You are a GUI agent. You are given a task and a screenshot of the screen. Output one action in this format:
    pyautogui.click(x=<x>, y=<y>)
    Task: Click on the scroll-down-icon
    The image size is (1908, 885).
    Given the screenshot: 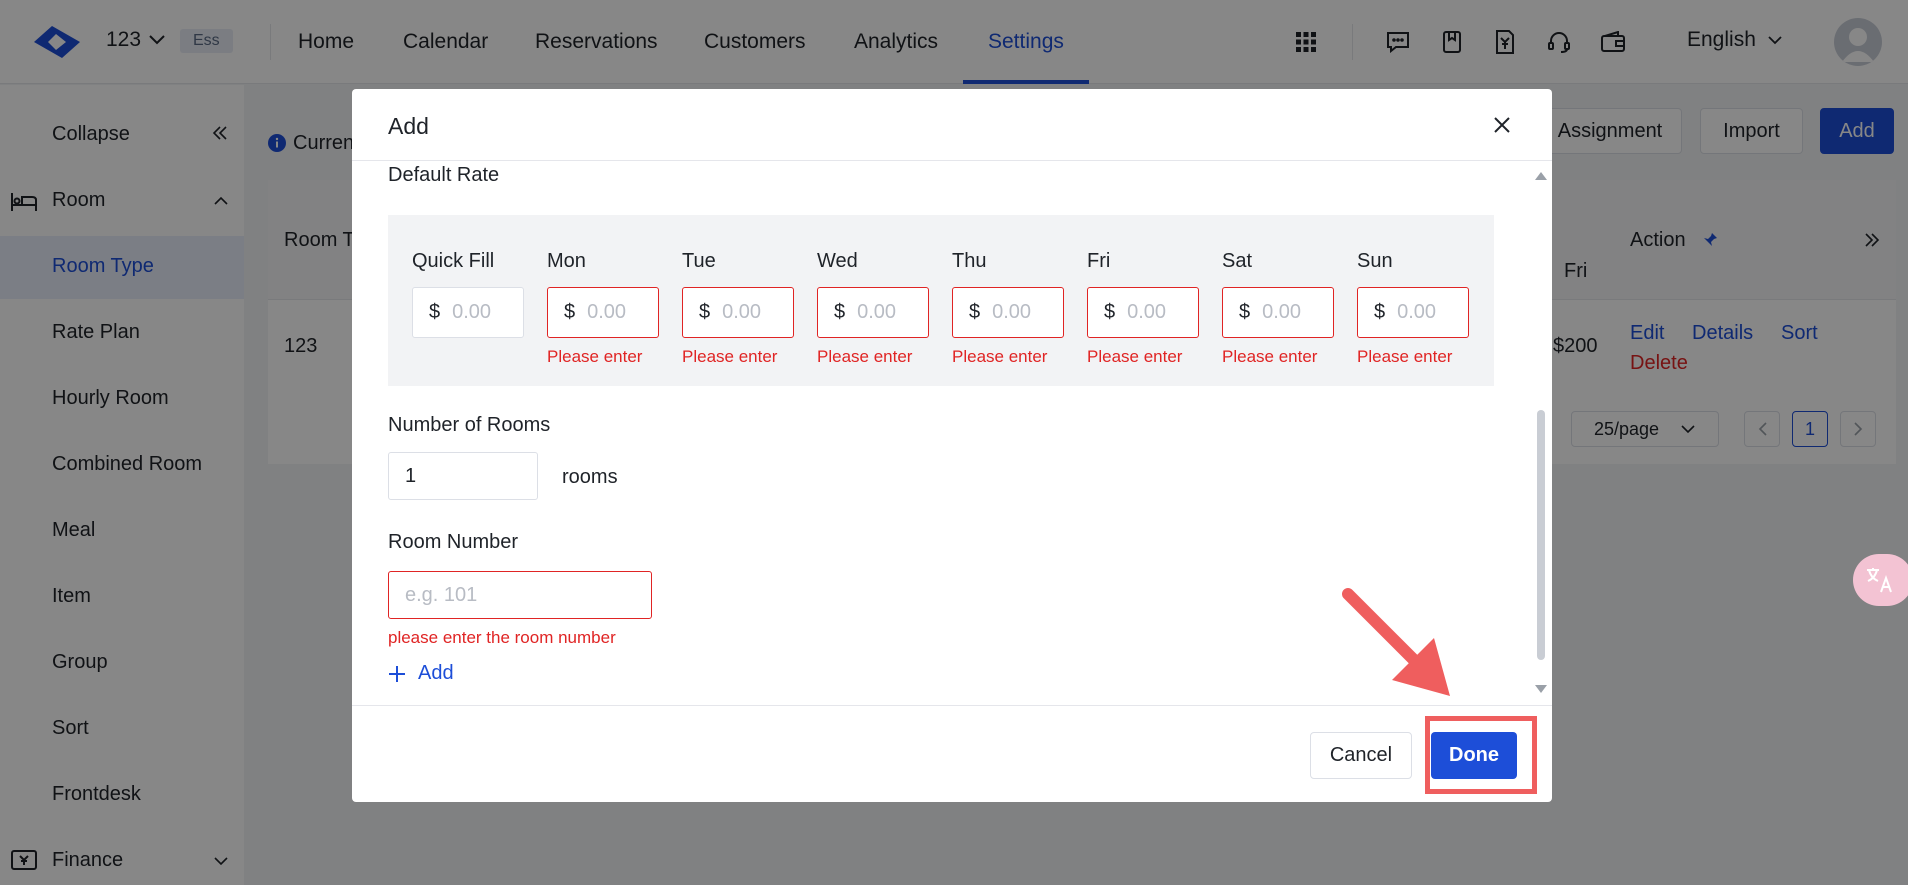 What is the action you would take?
    pyautogui.click(x=1541, y=689)
    